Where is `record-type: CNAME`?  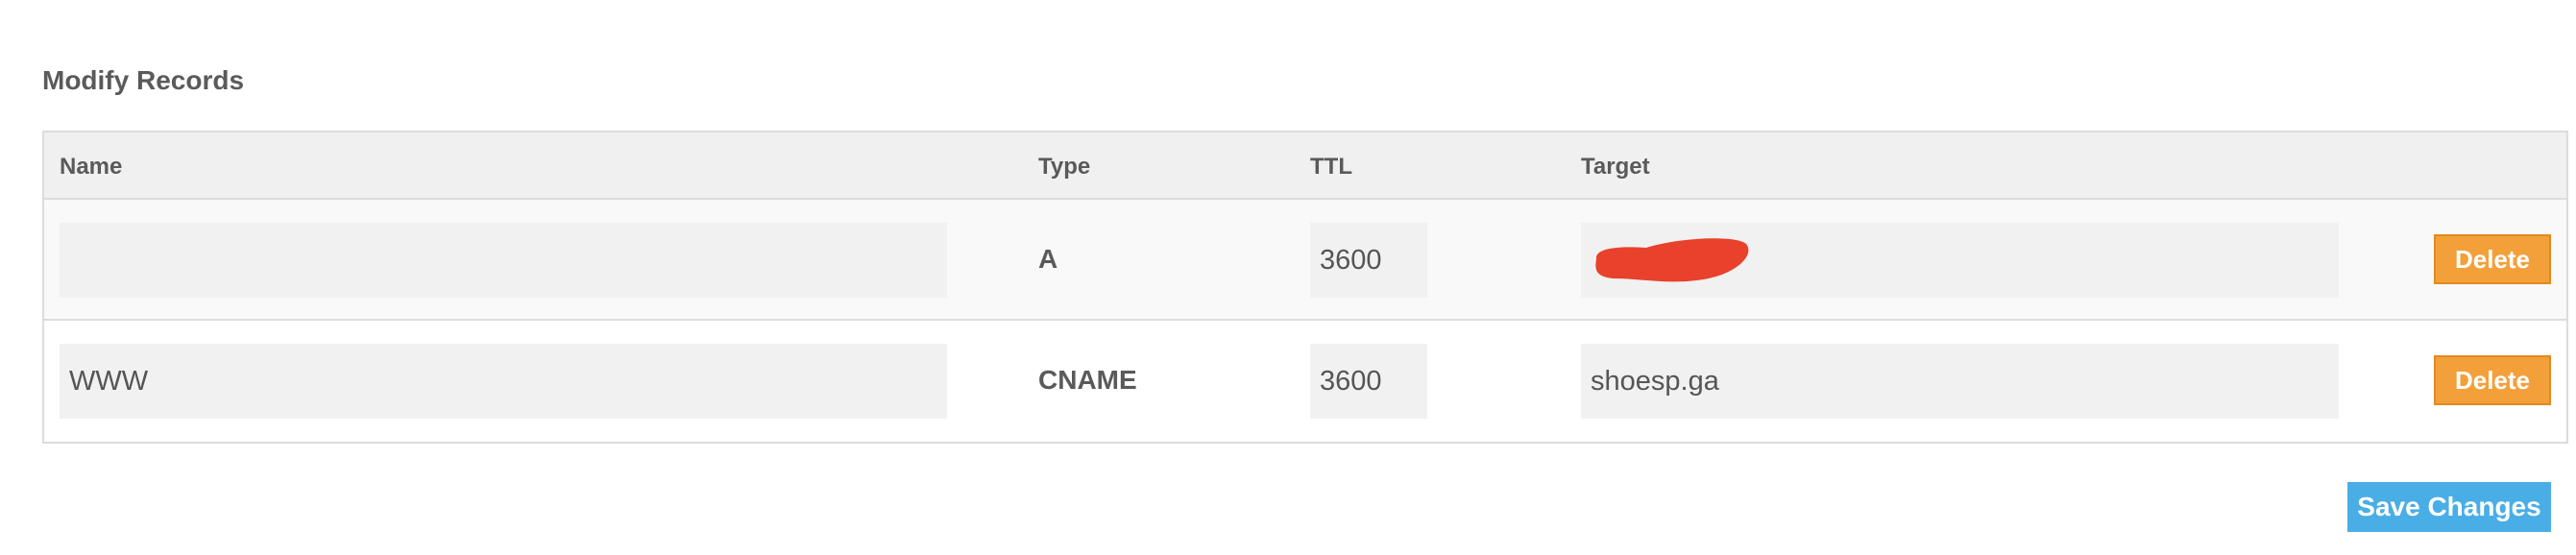
record-type: CNAME is located at coordinates (1087, 380).